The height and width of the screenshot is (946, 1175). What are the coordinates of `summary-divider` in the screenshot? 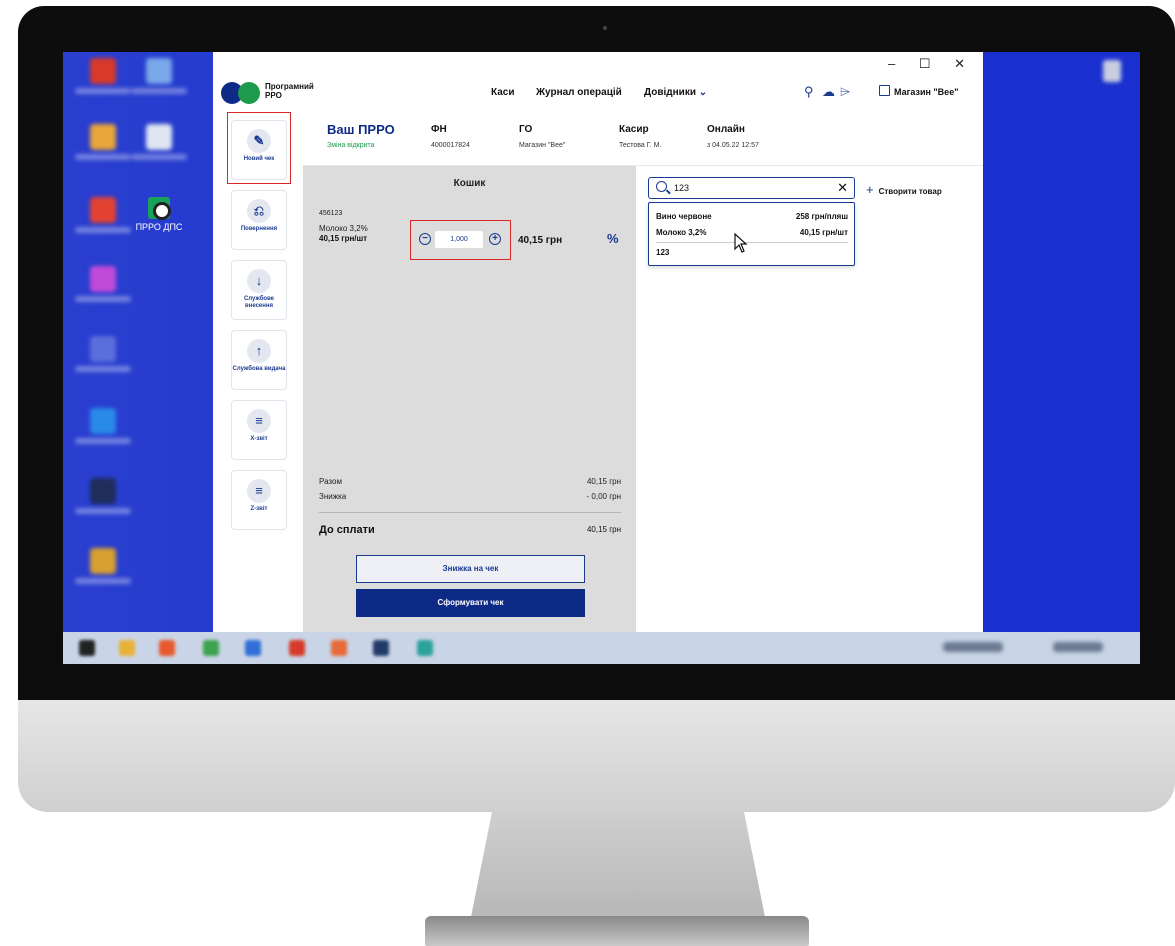 It's located at (470, 512).